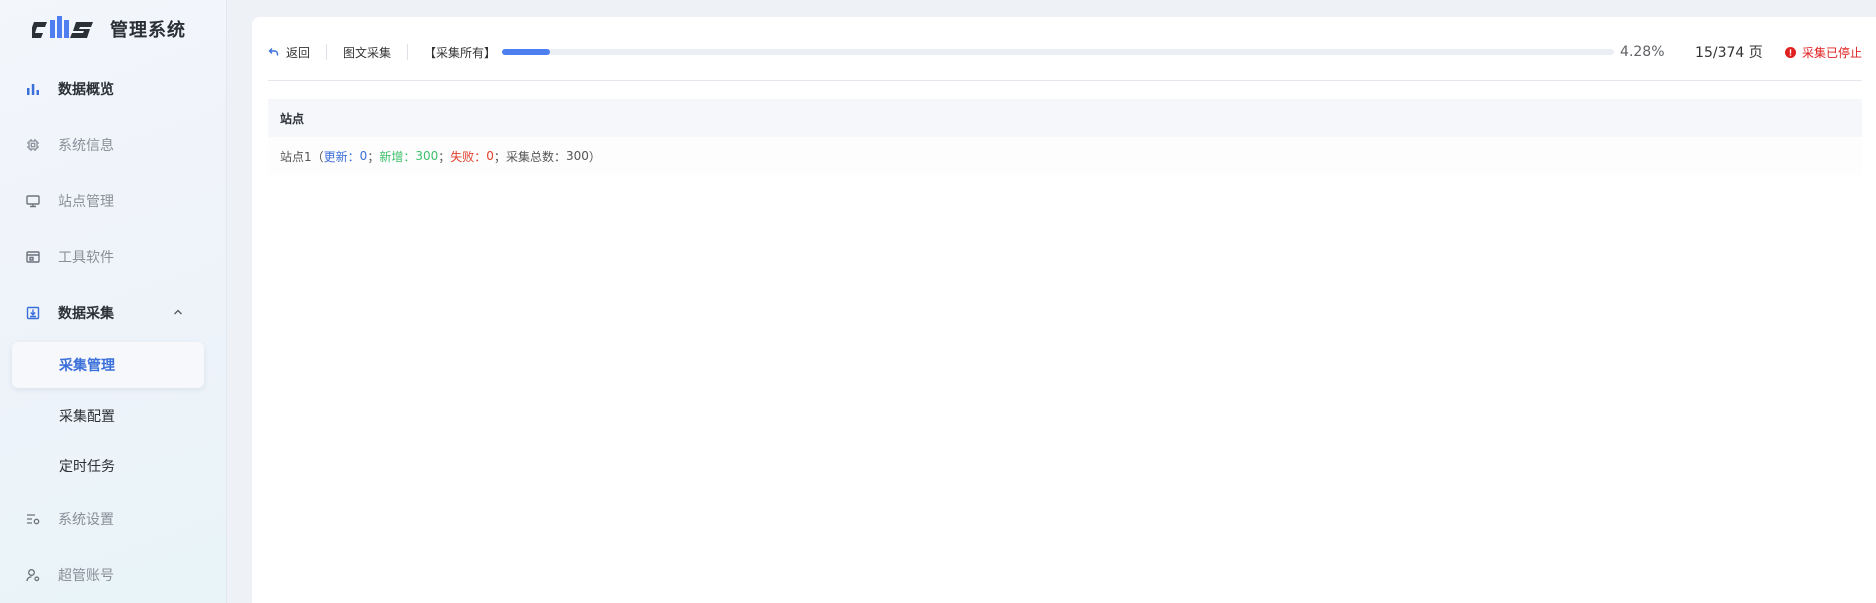 This screenshot has height=603, width=1876. What do you see at coordinates (363, 156) in the screenshot?
I see `updated-value: 0` at bounding box center [363, 156].